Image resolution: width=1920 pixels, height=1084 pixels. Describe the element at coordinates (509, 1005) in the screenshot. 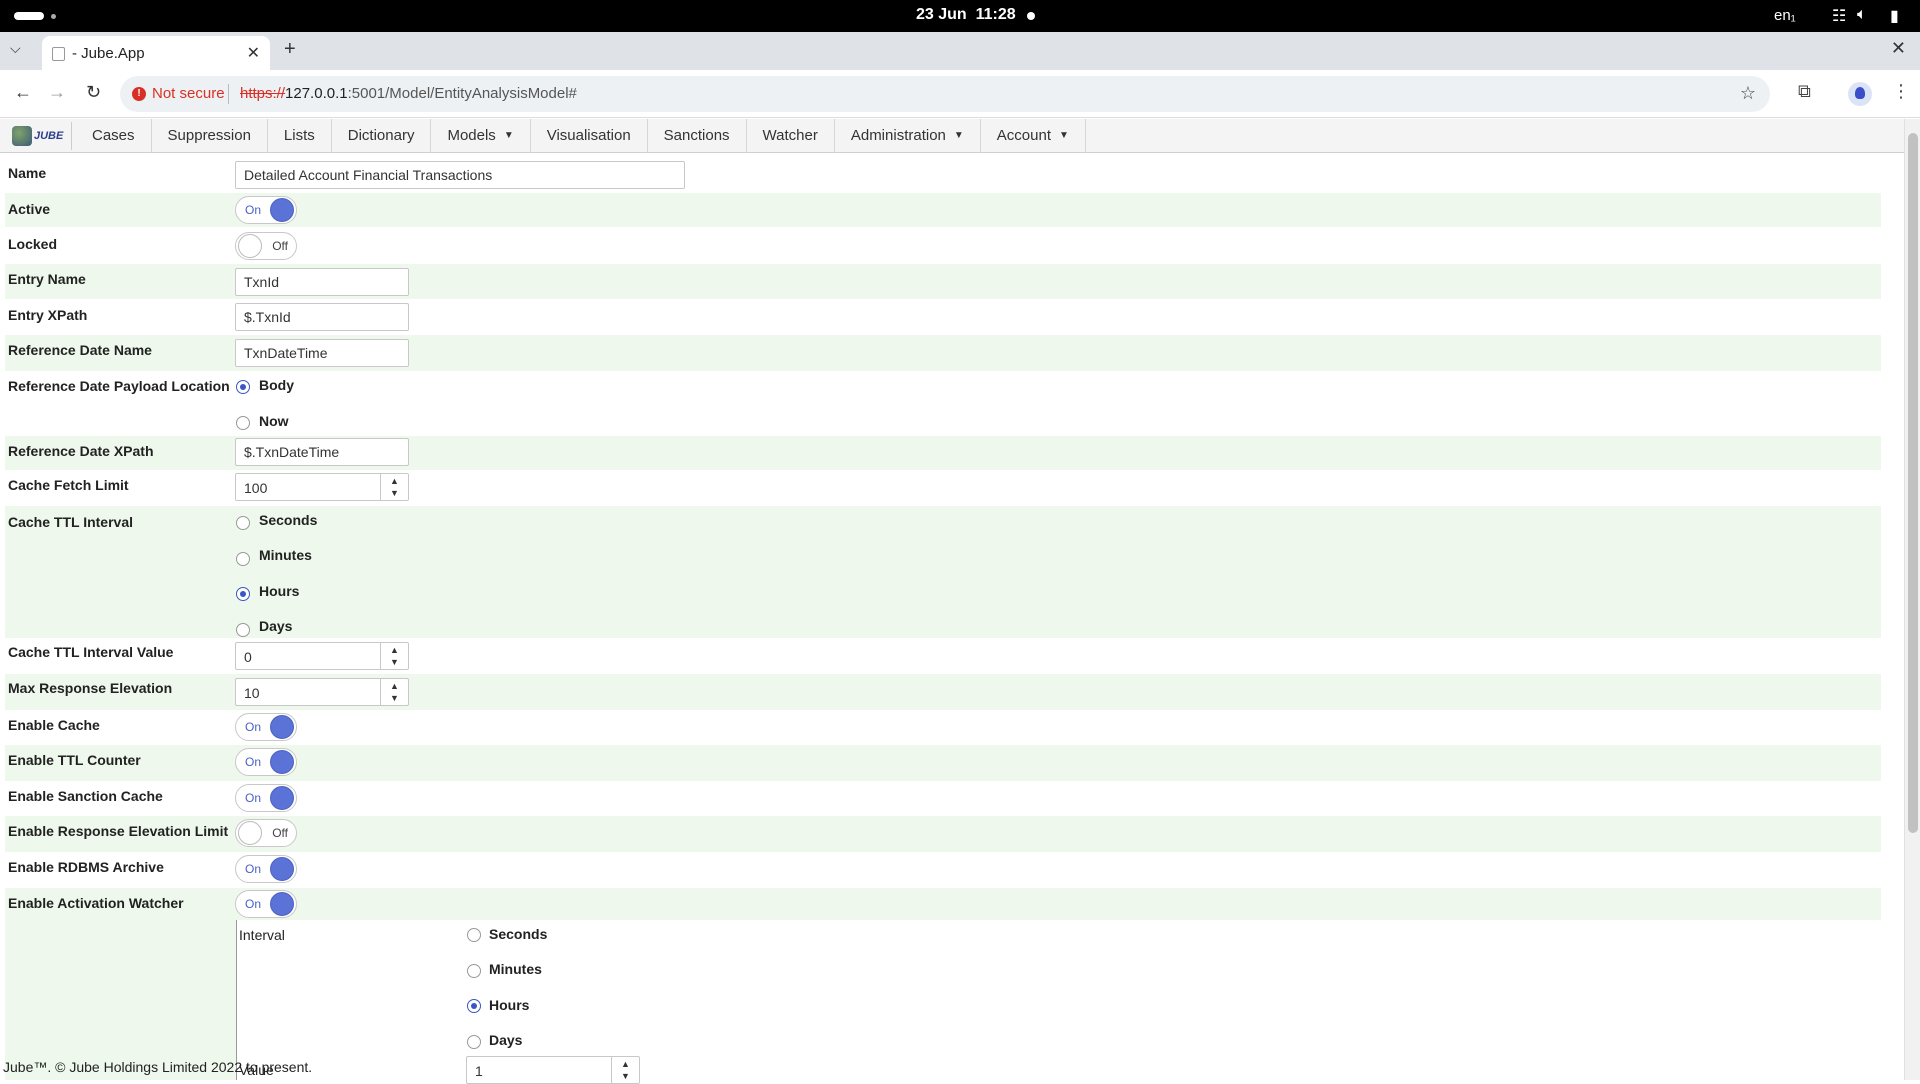

I see `radio-watcher-hours-label: Hours` at that location.